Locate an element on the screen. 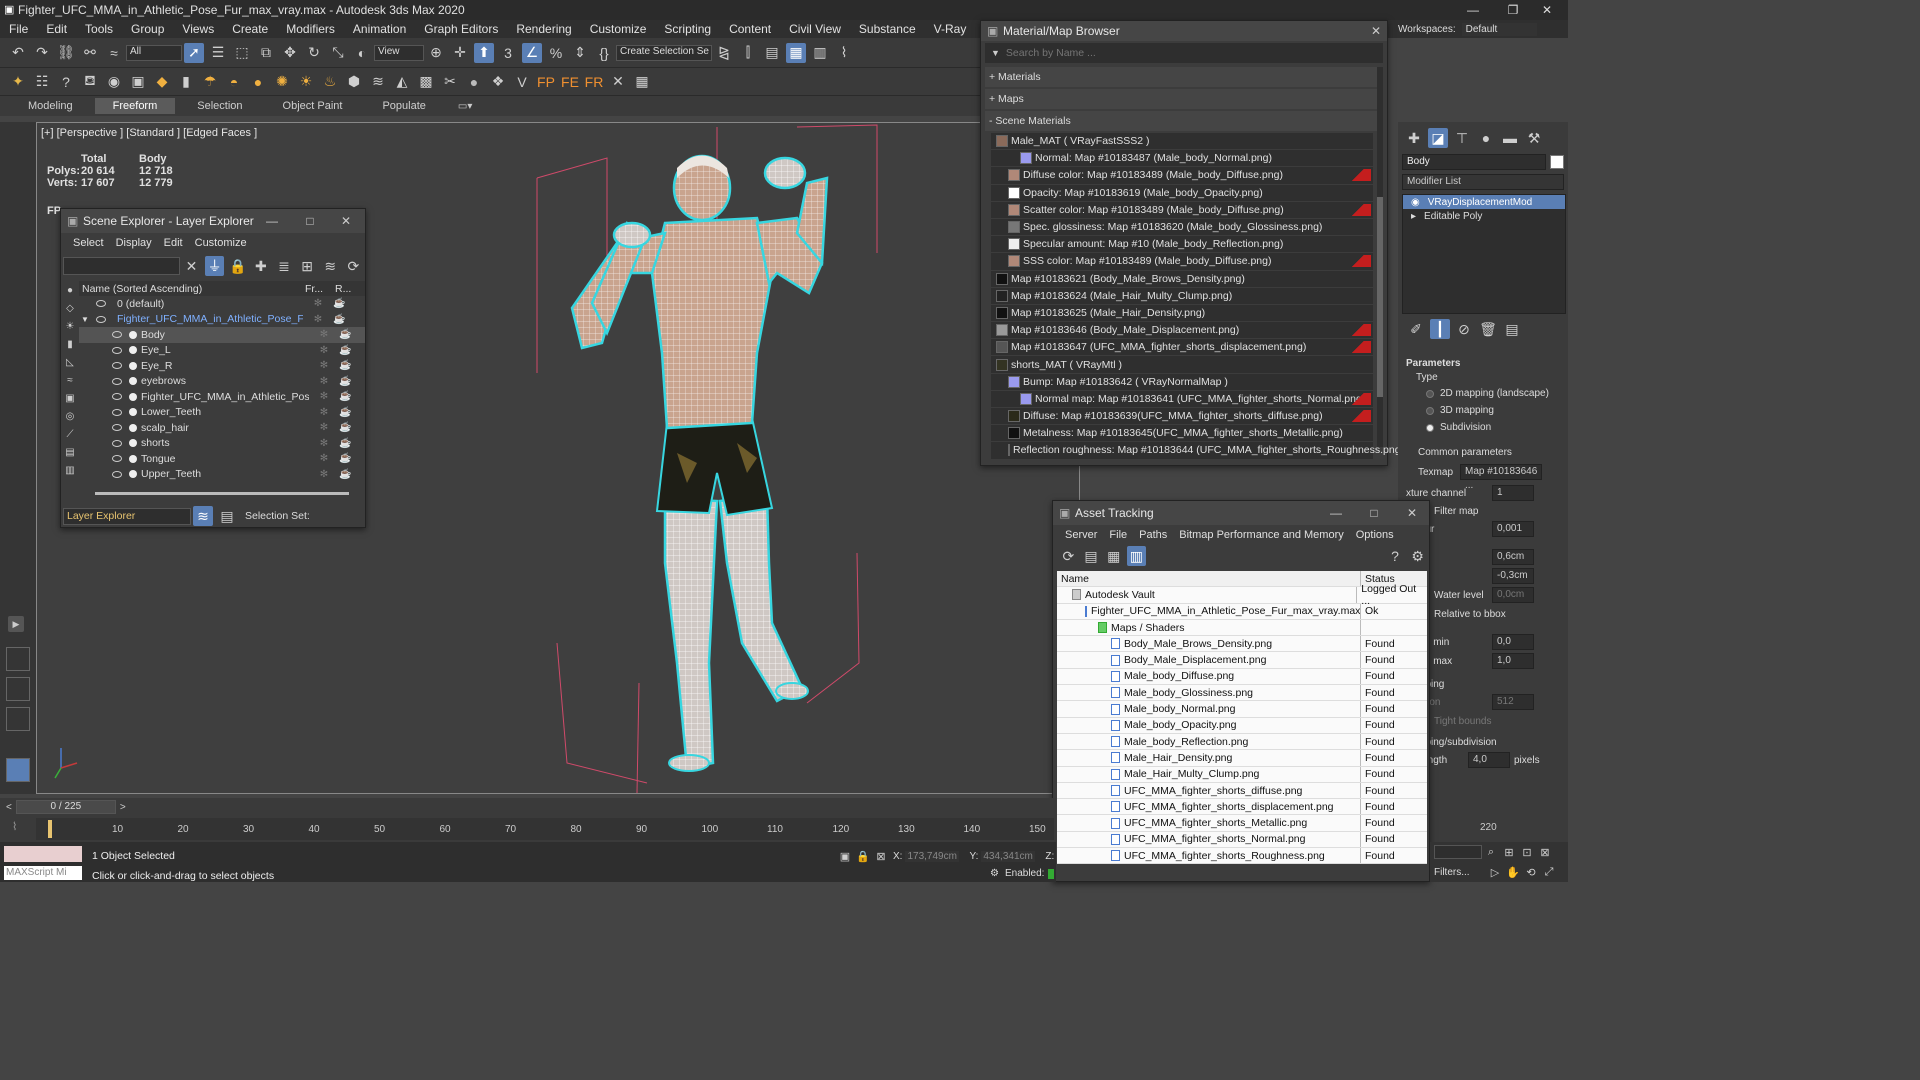 The height and width of the screenshot is (1080, 1920). bind-spacewarp-icon: ≈ is located at coordinates (114, 53).